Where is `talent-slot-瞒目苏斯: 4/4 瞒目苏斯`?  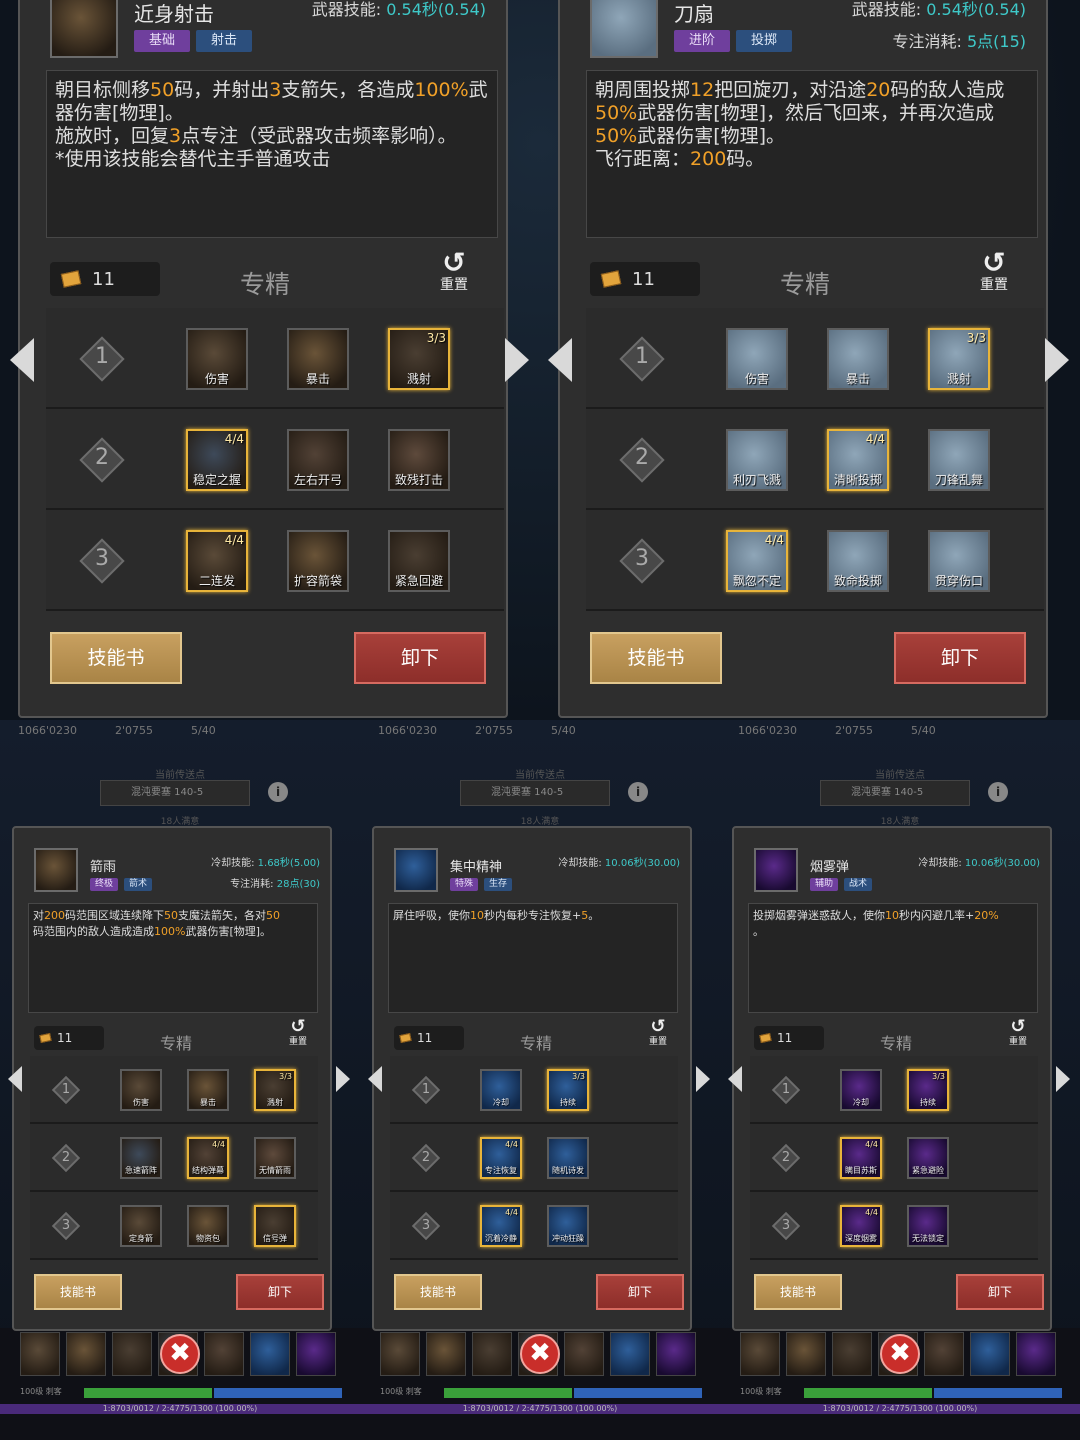
talent-slot-瞒目苏斯: 4/4 瞒目苏斯 is located at coordinates (861, 1158).